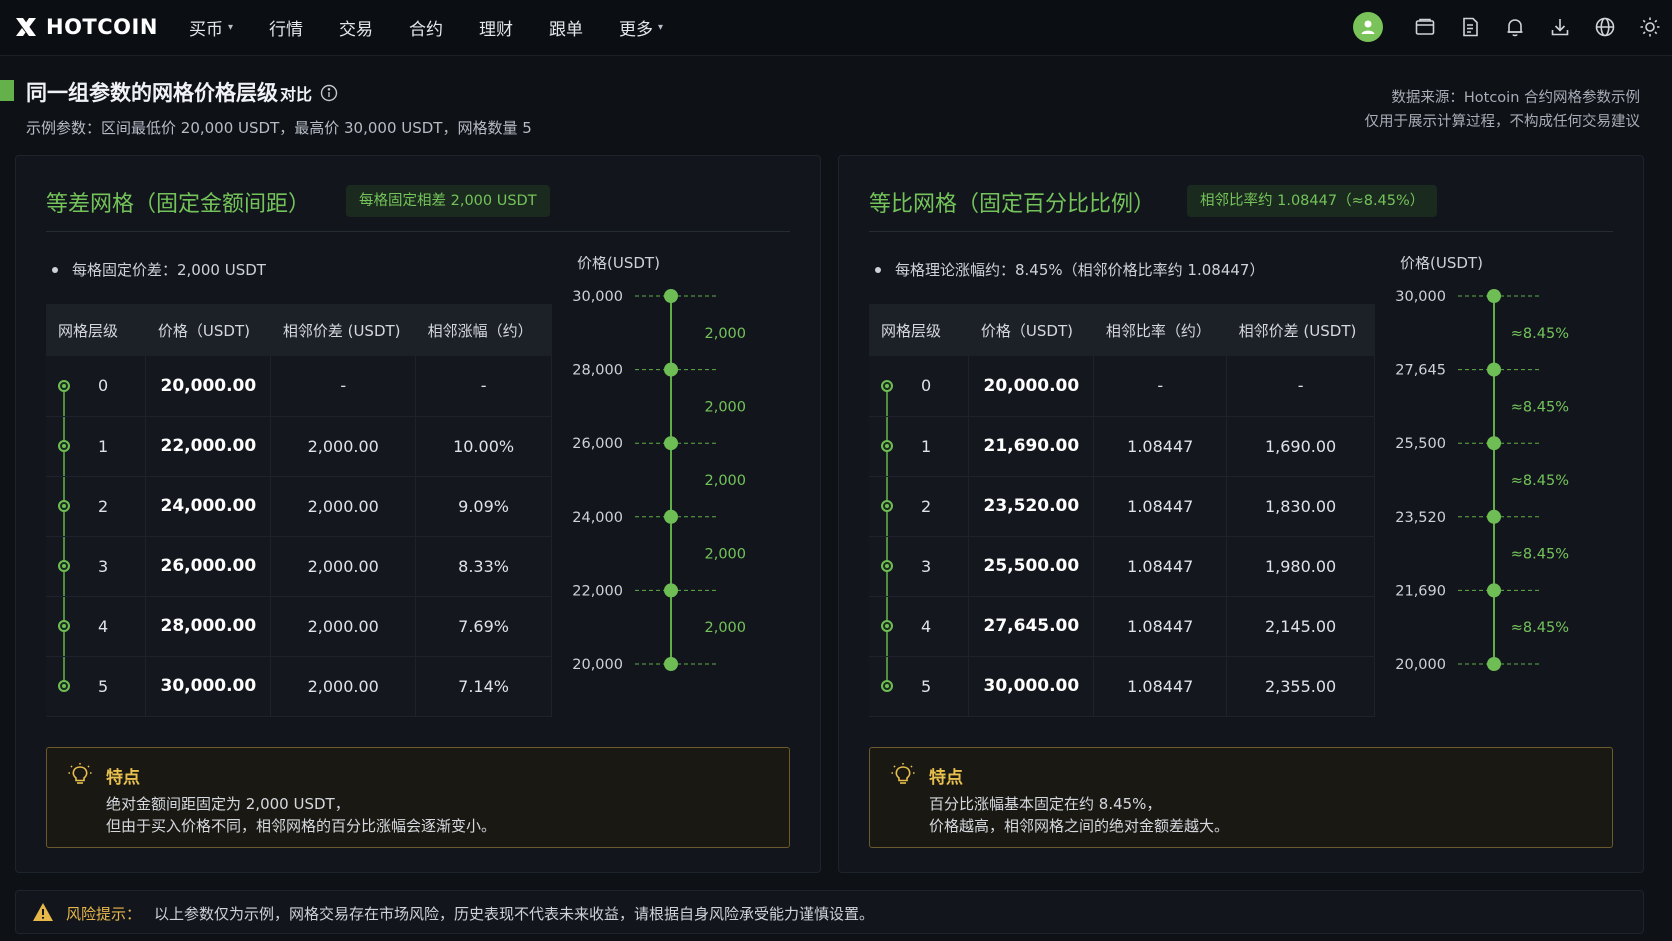  What do you see at coordinates (1045, 804) in the screenshot?
I see `feature-line: 百分比涨幅基本固定在约 8.45%，` at bounding box center [1045, 804].